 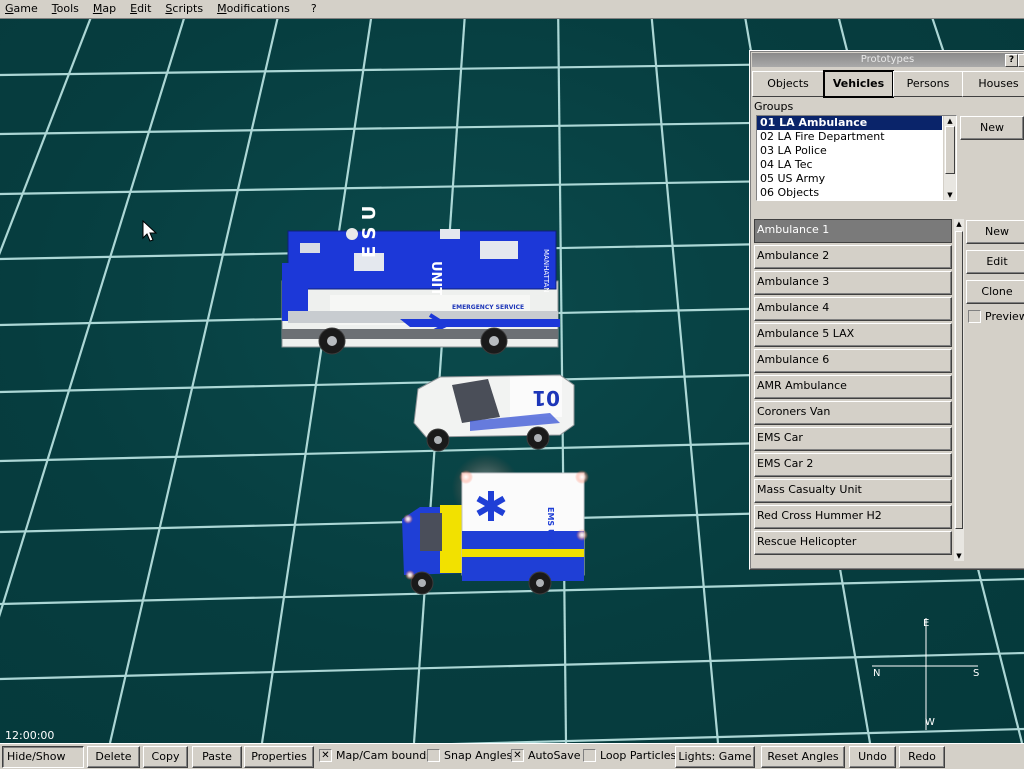 I want to click on undo-button: Undo, so click(x=872, y=757).